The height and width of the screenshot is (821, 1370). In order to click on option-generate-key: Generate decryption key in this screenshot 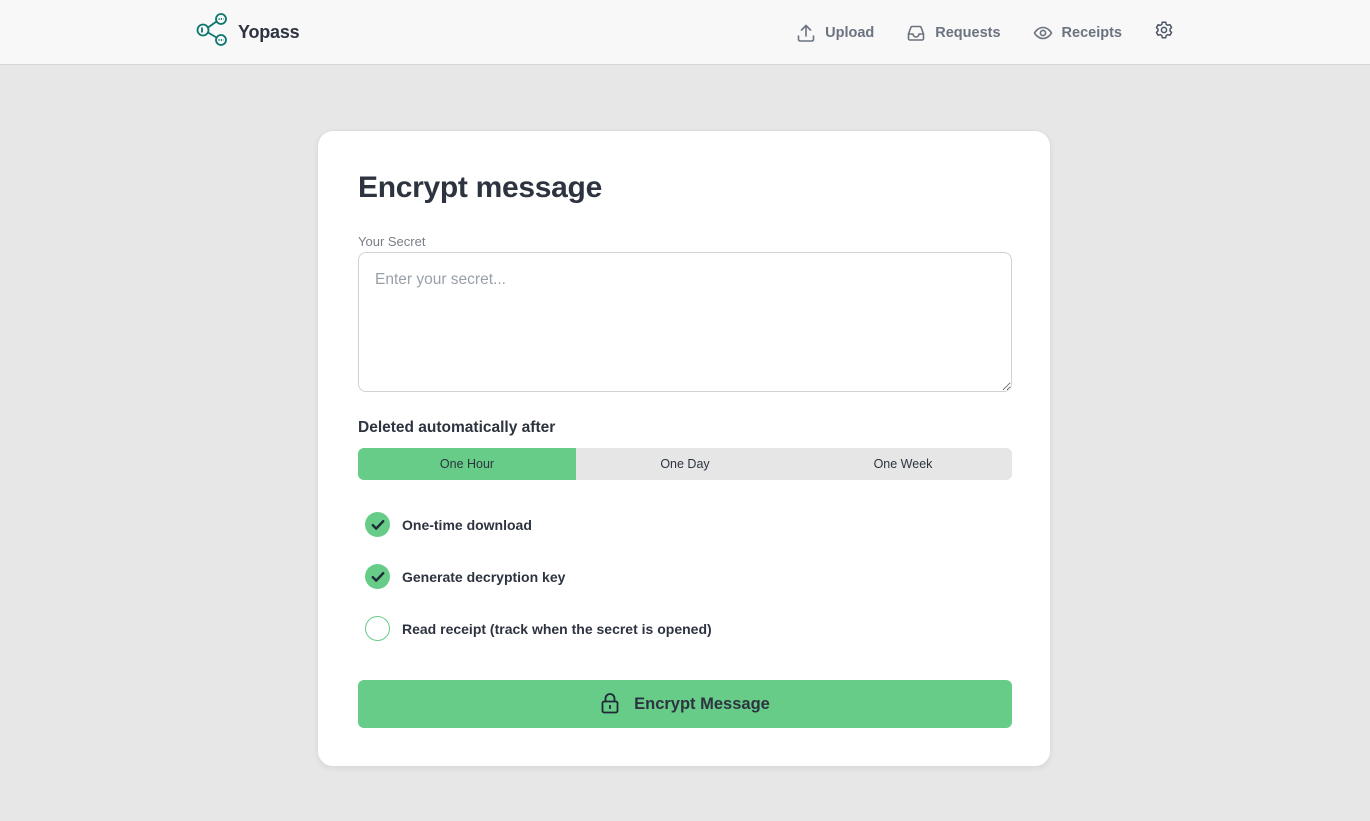, I will do `click(465, 576)`.